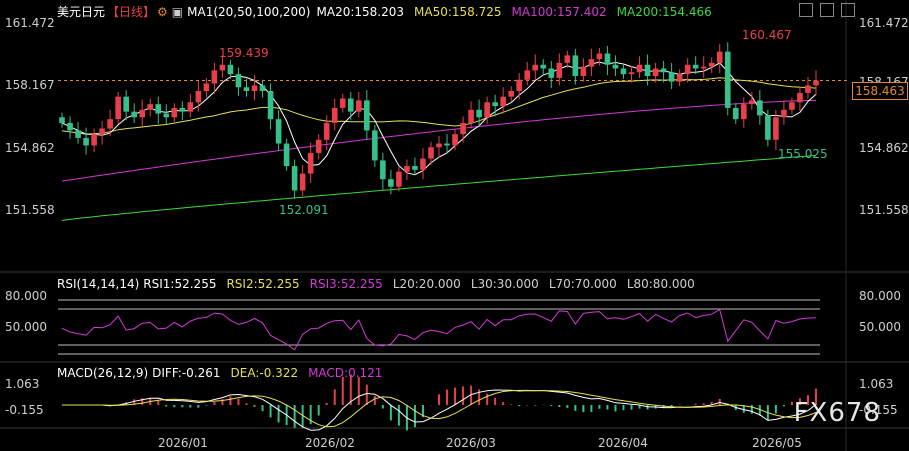 The image size is (909, 451). Describe the element at coordinates (884, 148) in the screenshot. I see `price-axis-right-2: 154.862` at that location.